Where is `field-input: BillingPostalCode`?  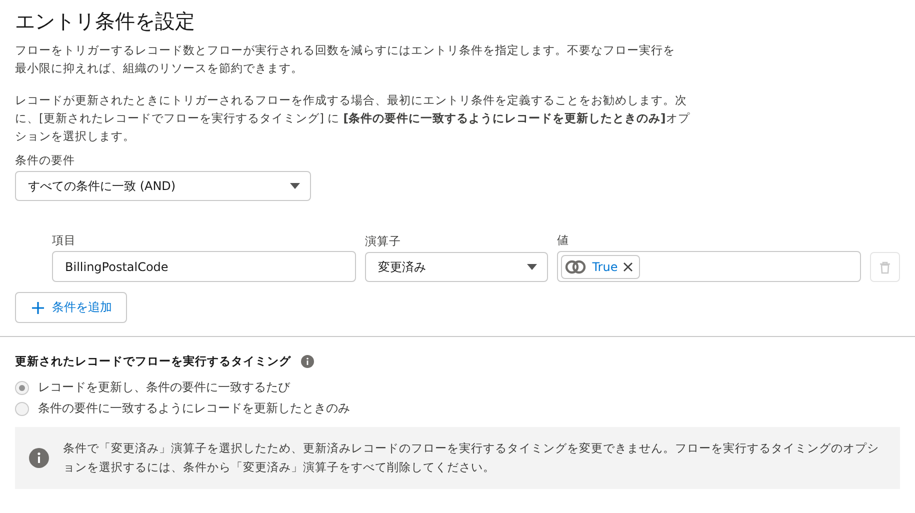 field-input: BillingPostalCode is located at coordinates (204, 266).